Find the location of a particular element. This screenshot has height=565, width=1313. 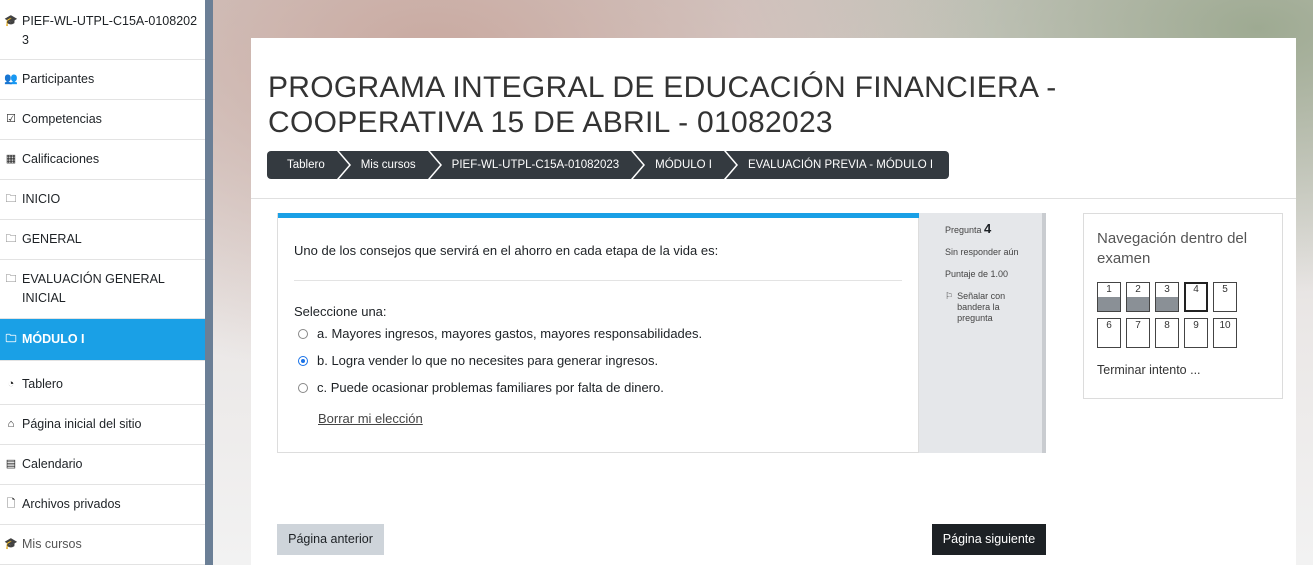

sidebar-item-label: EVALUACIÓN GENERAL INICIAL is located at coordinates (93, 288).